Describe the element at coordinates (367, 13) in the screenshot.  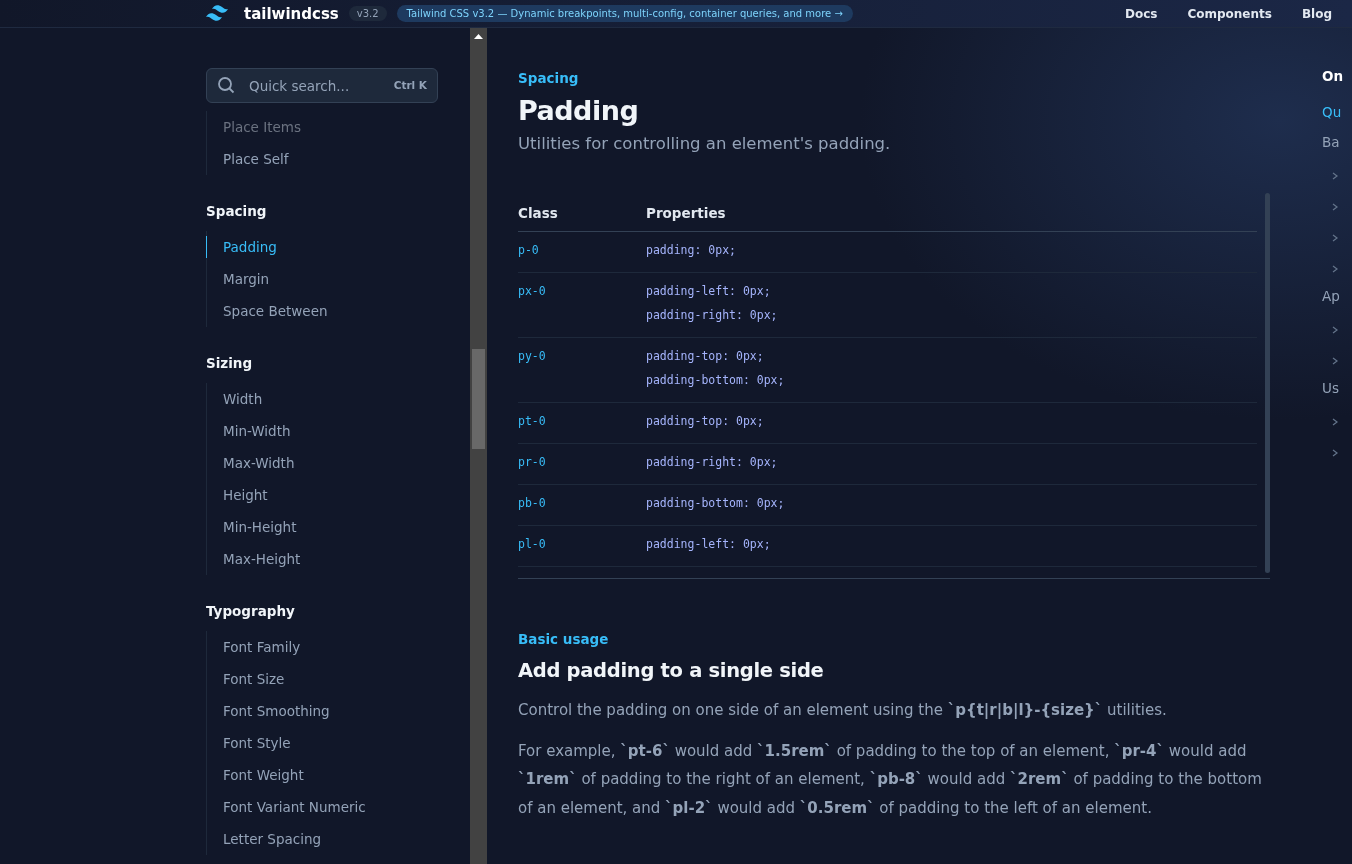
I see `version-selector: v3.2` at that location.